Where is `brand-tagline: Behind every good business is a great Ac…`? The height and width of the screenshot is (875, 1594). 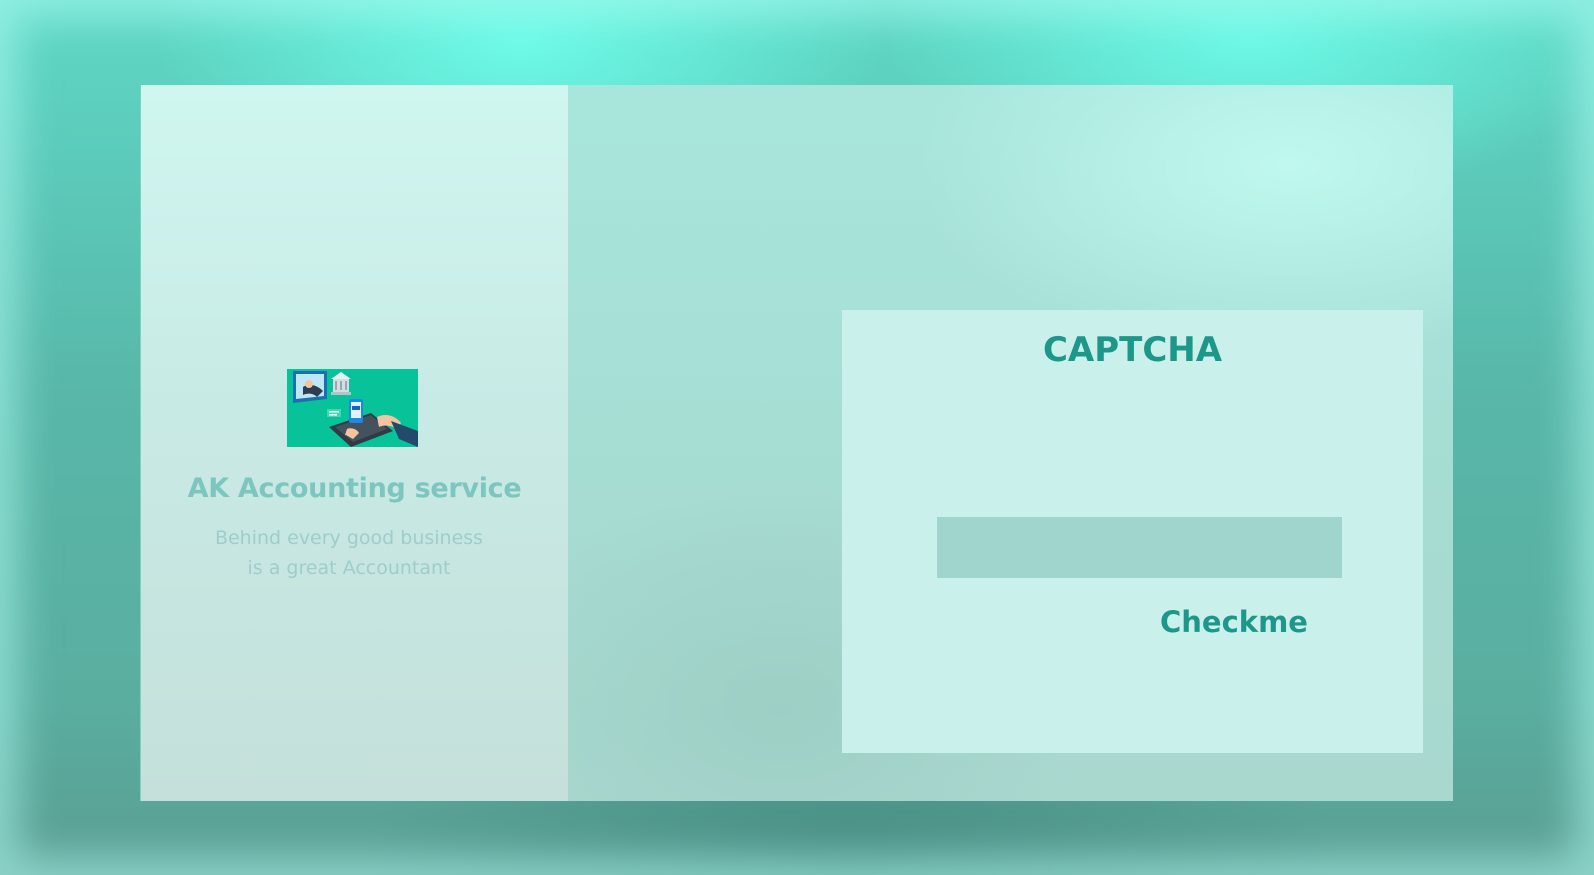
brand-tagline: Behind every good business is a great Ac… is located at coordinates (349, 553).